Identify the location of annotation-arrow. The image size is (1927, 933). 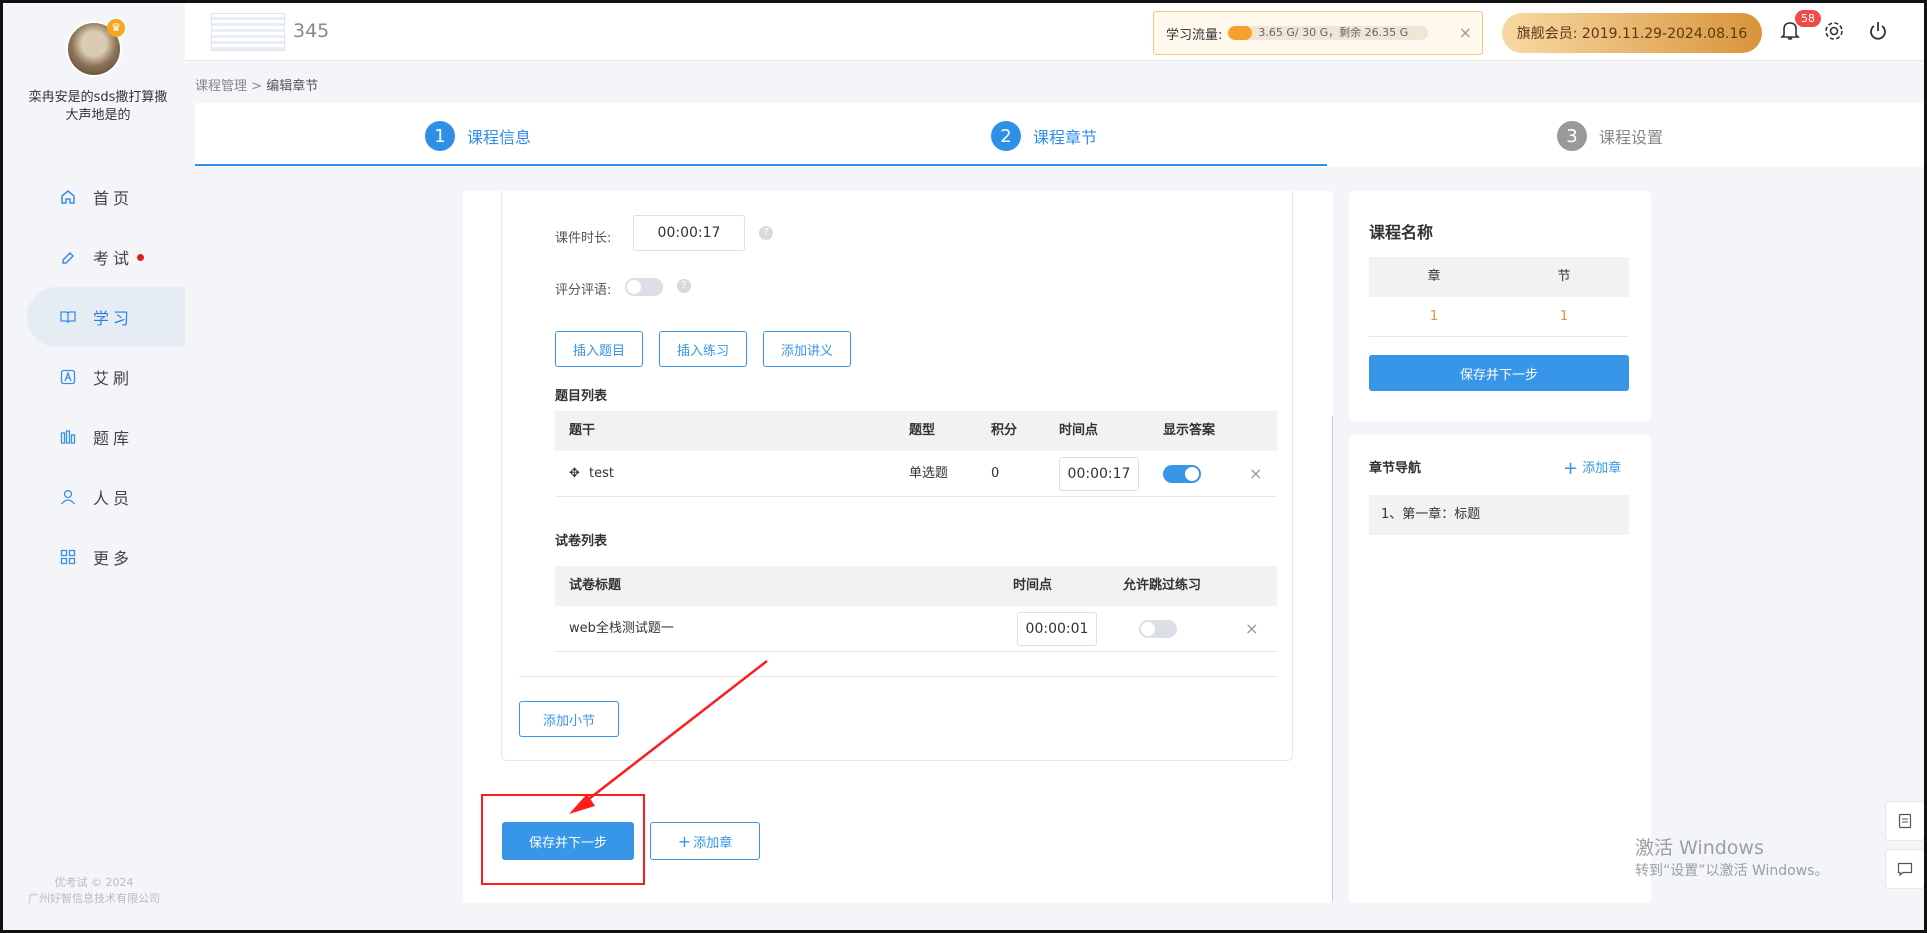
(668, 737).